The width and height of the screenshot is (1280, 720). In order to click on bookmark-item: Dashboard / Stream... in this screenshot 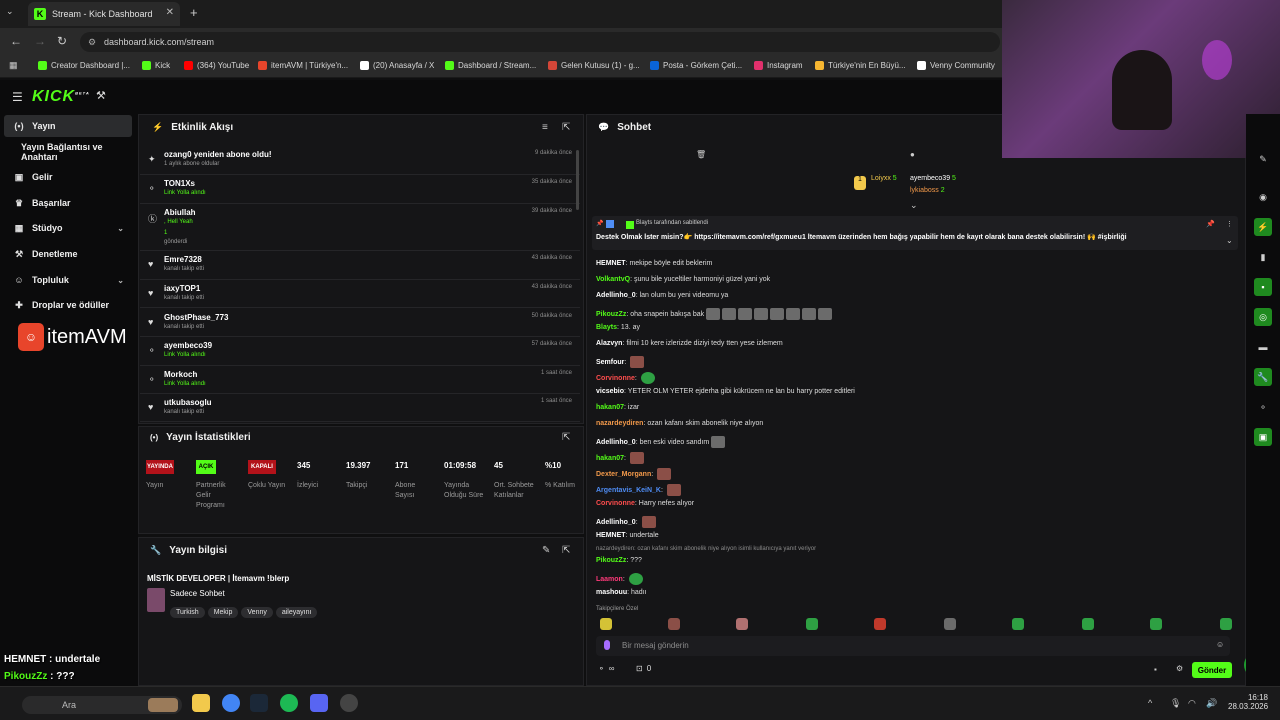, I will do `click(490, 65)`.